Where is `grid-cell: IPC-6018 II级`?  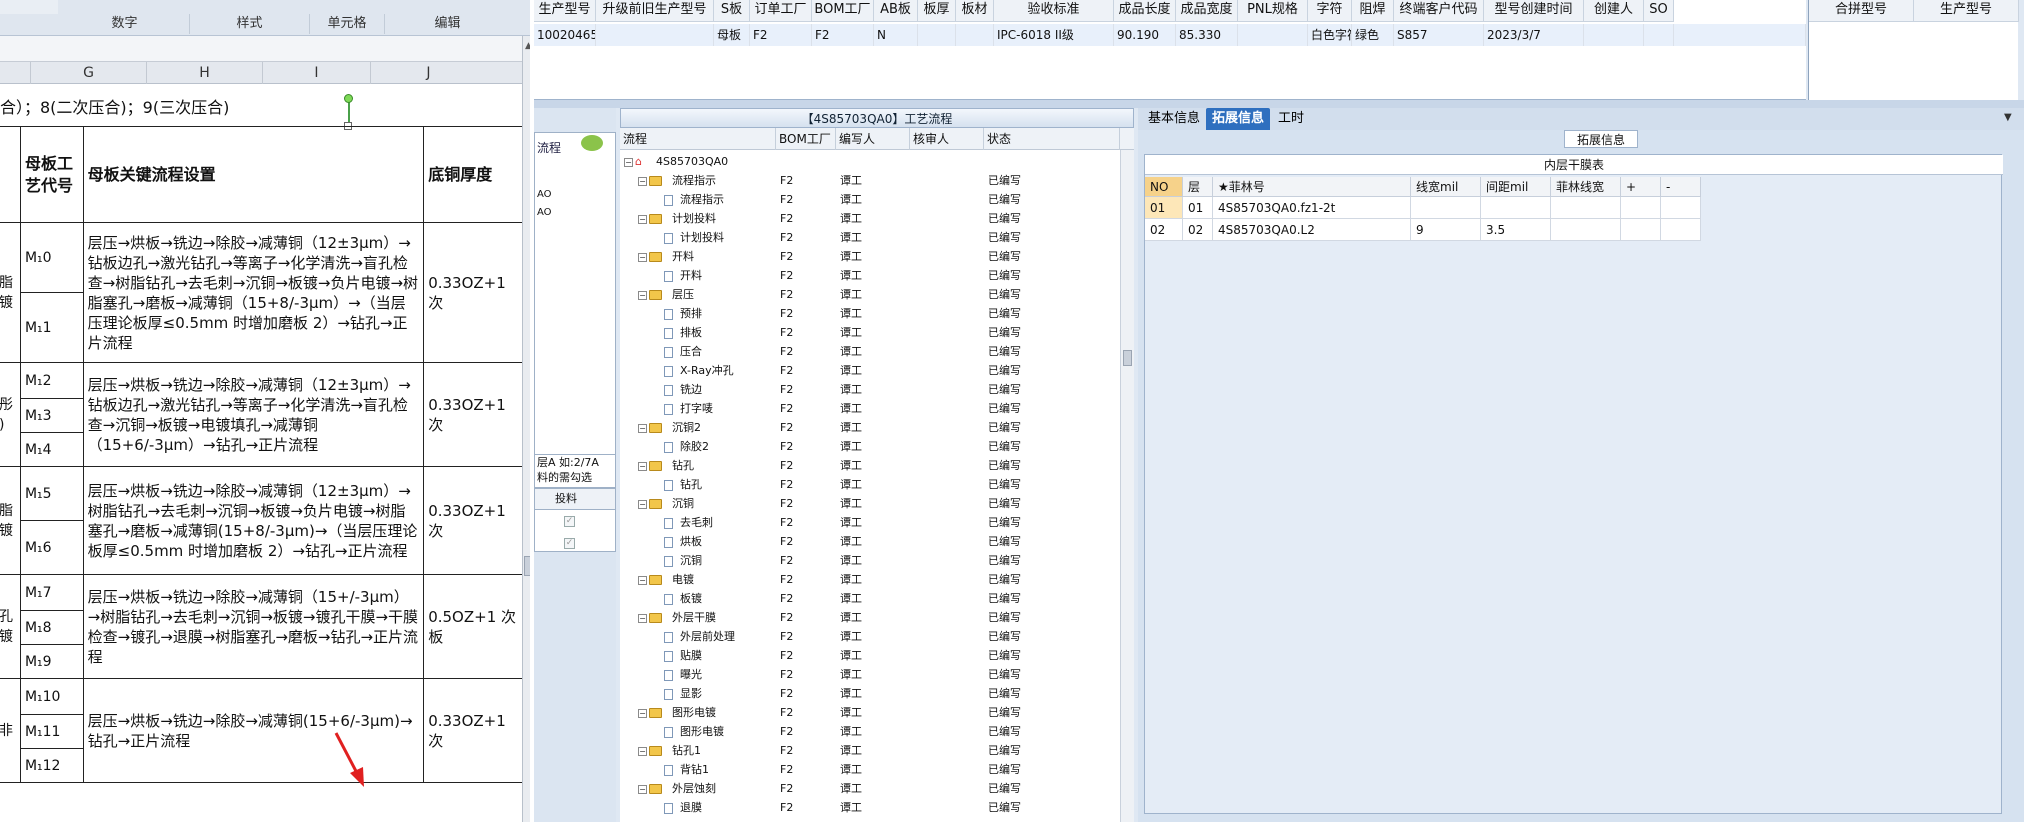 grid-cell: IPC-6018 II级 is located at coordinates (1054, 35).